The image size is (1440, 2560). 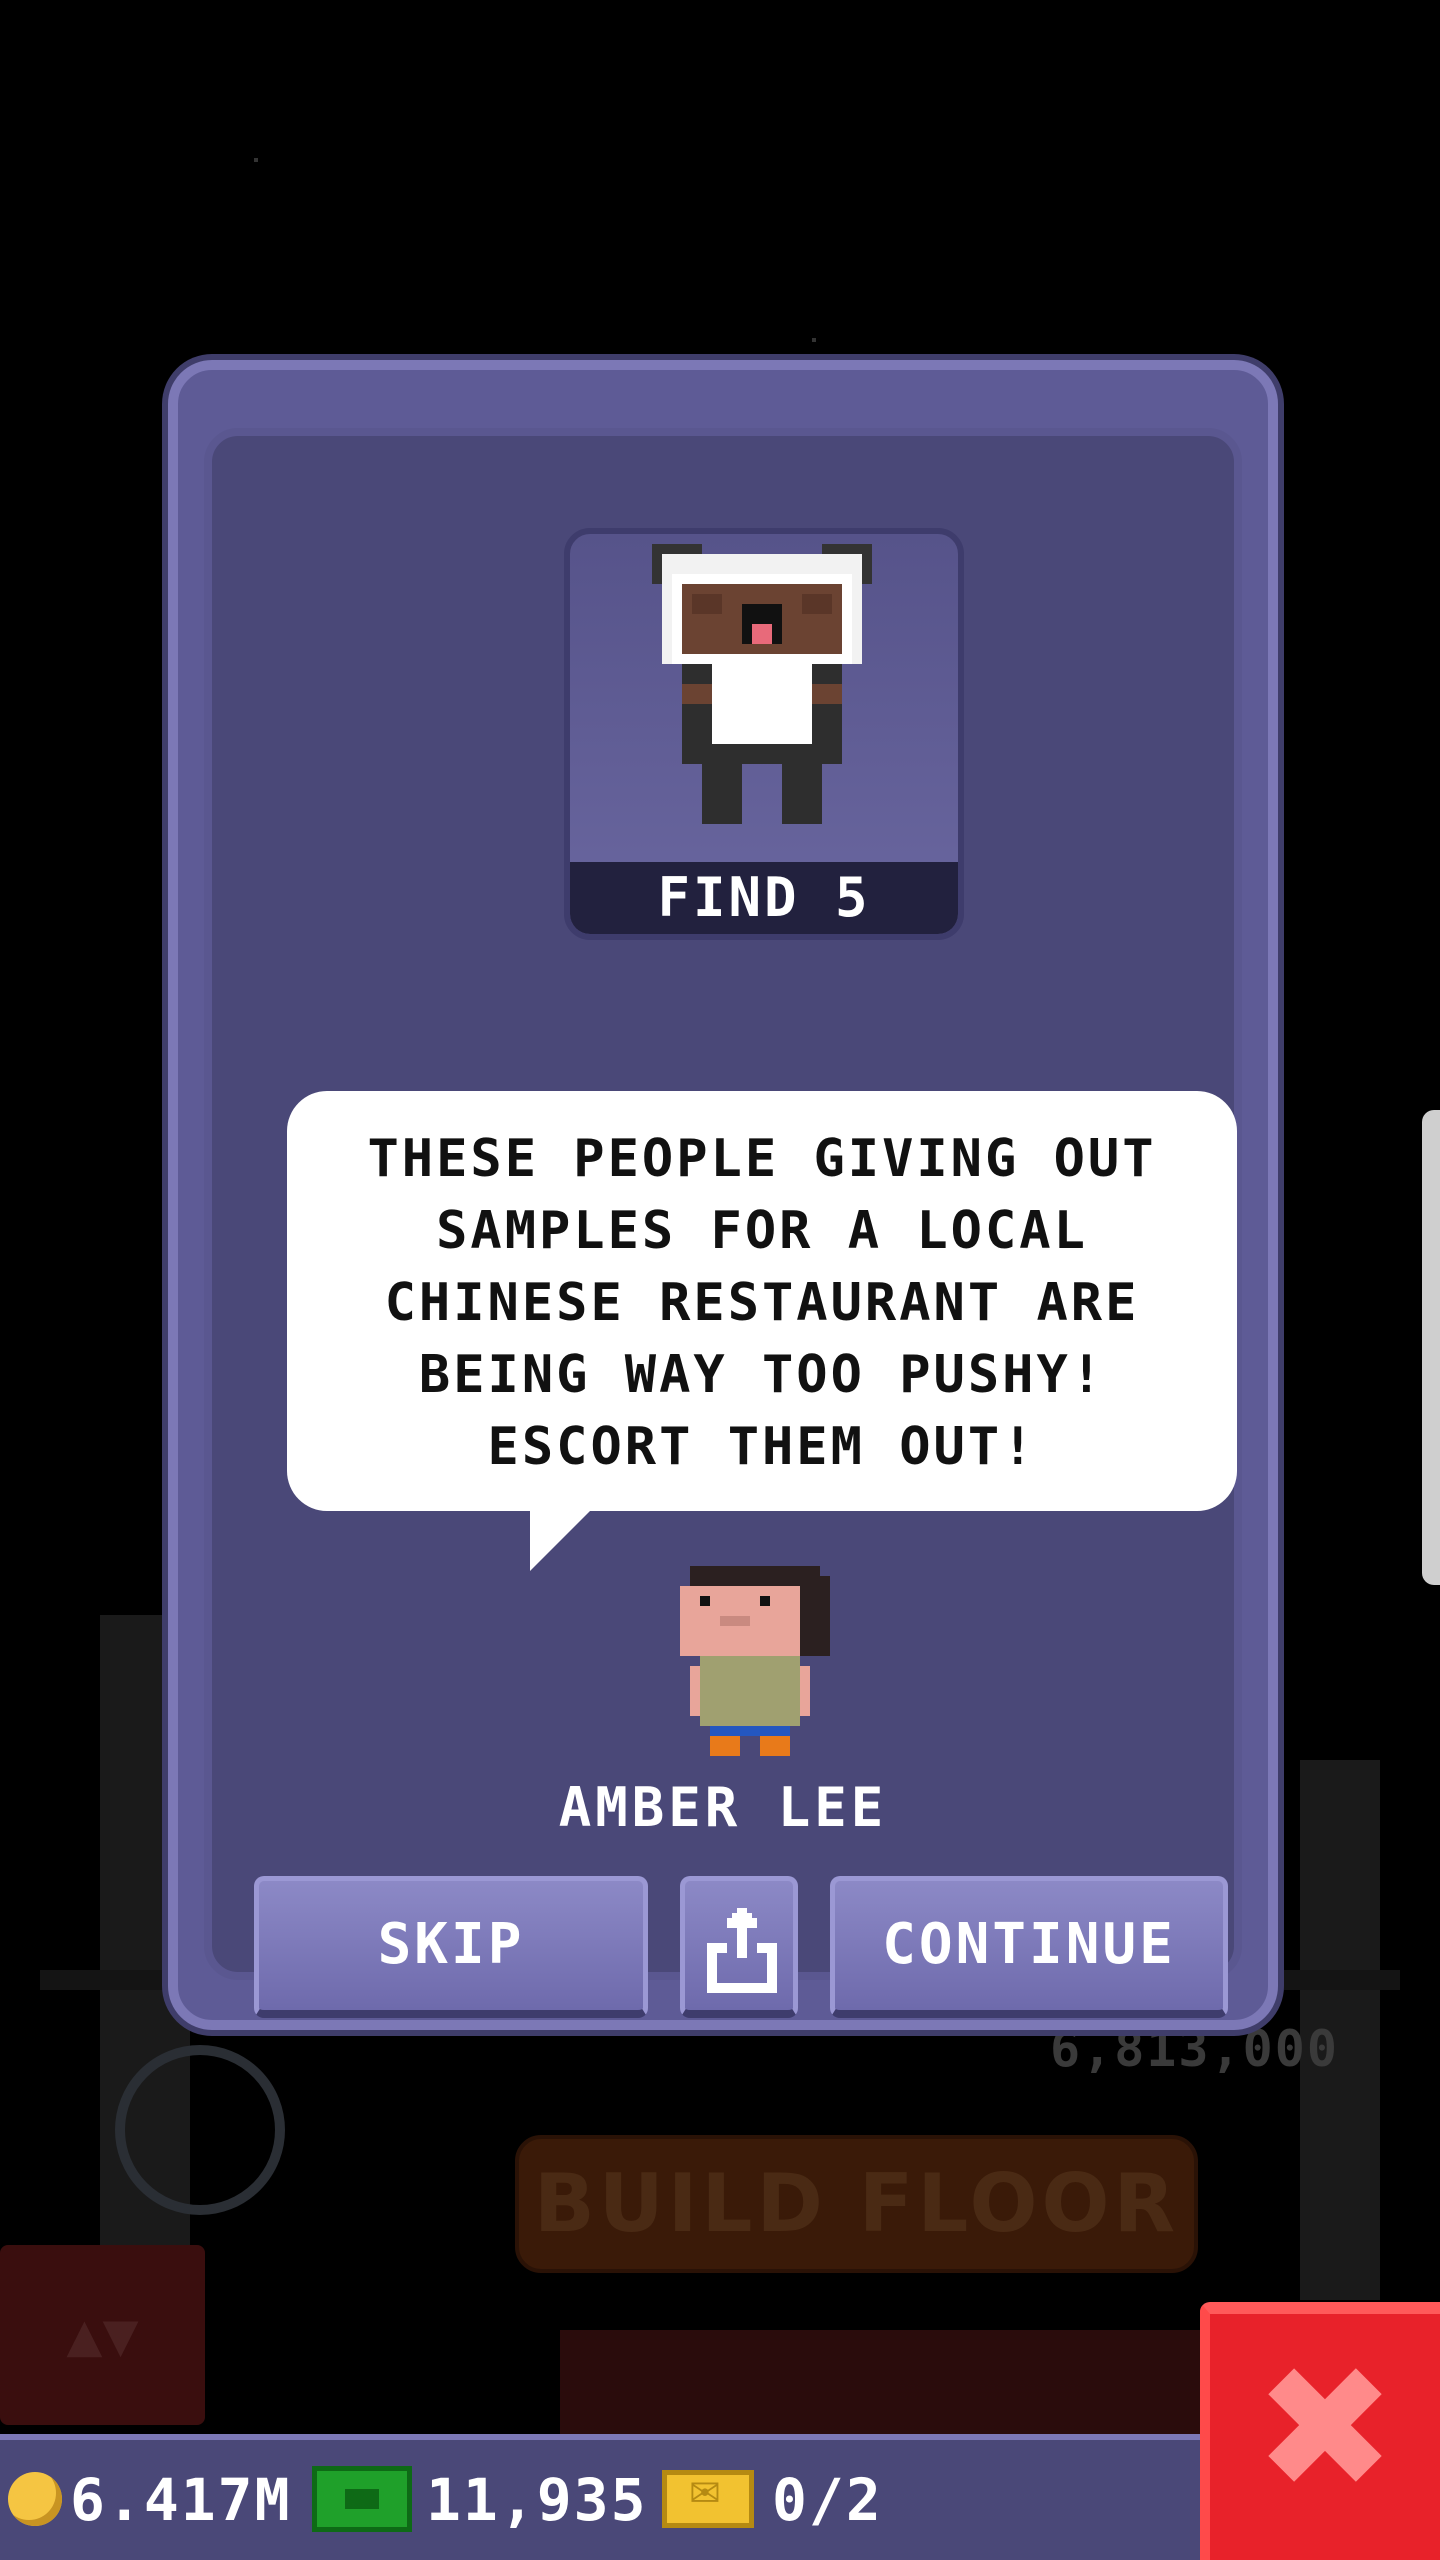 What do you see at coordinates (181, 2500) in the screenshot?
I see `coins-amount: 6.417M` at bounding box center [181, 2500].